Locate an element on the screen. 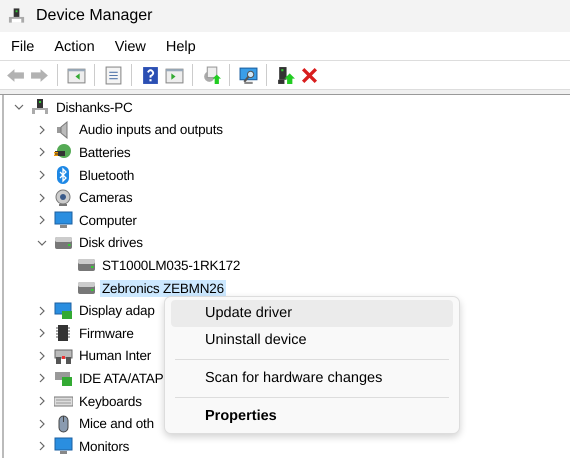 This screenshot has height=468, width=570. menu-item: Action is located at coordinates (74, 47).